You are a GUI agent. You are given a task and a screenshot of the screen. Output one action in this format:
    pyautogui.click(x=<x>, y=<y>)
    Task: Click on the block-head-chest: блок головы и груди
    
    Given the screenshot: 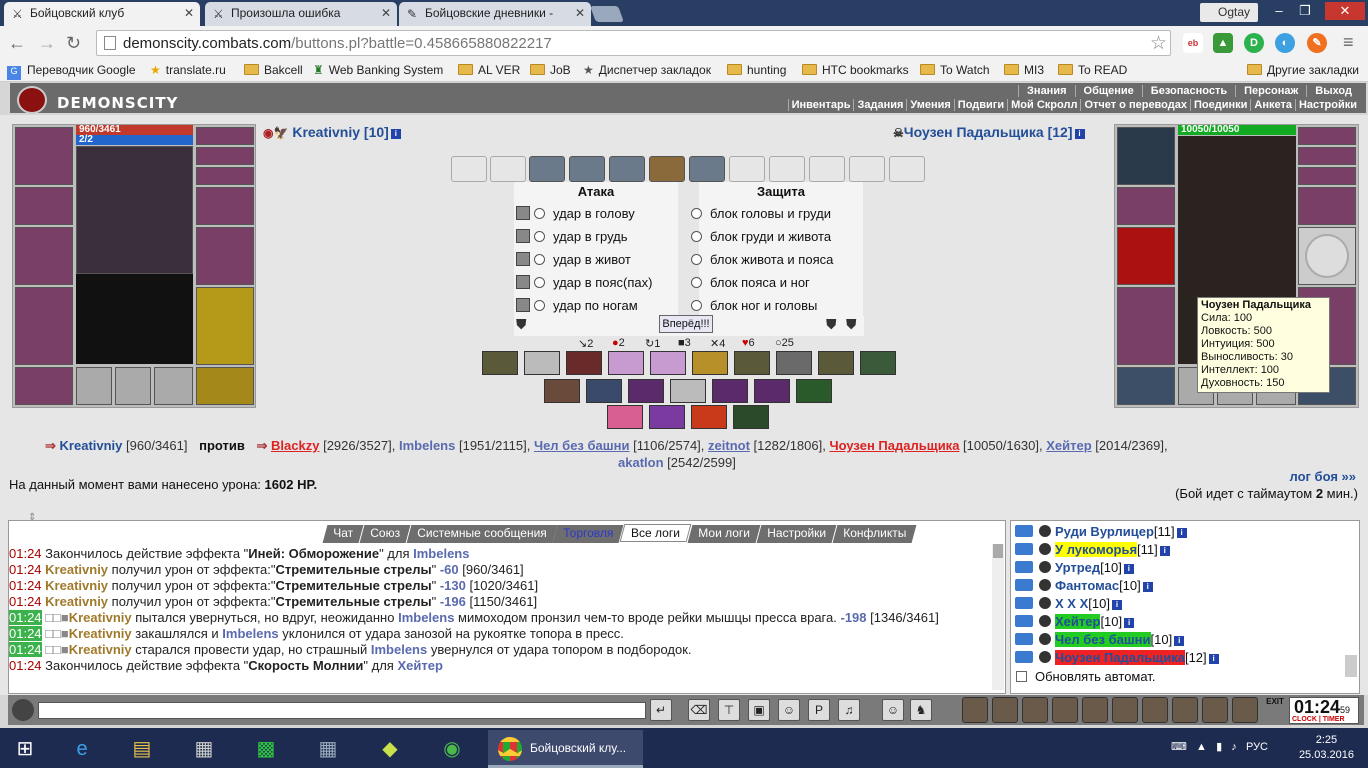 What is the action you would take?
    pyautogui.click(x=761, y=211)
    